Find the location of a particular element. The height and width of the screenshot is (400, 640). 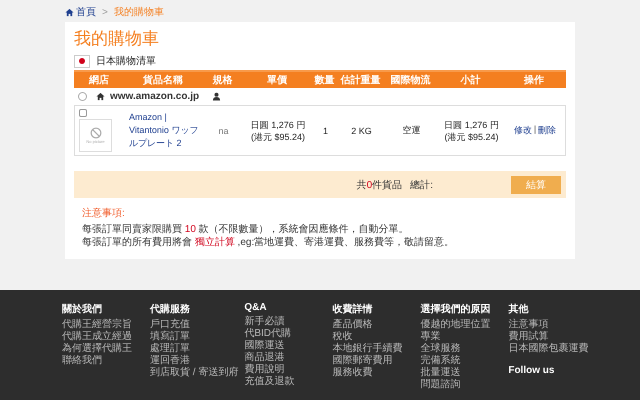

column-header: 貨品名稱 is located at coordinates (163, 80).